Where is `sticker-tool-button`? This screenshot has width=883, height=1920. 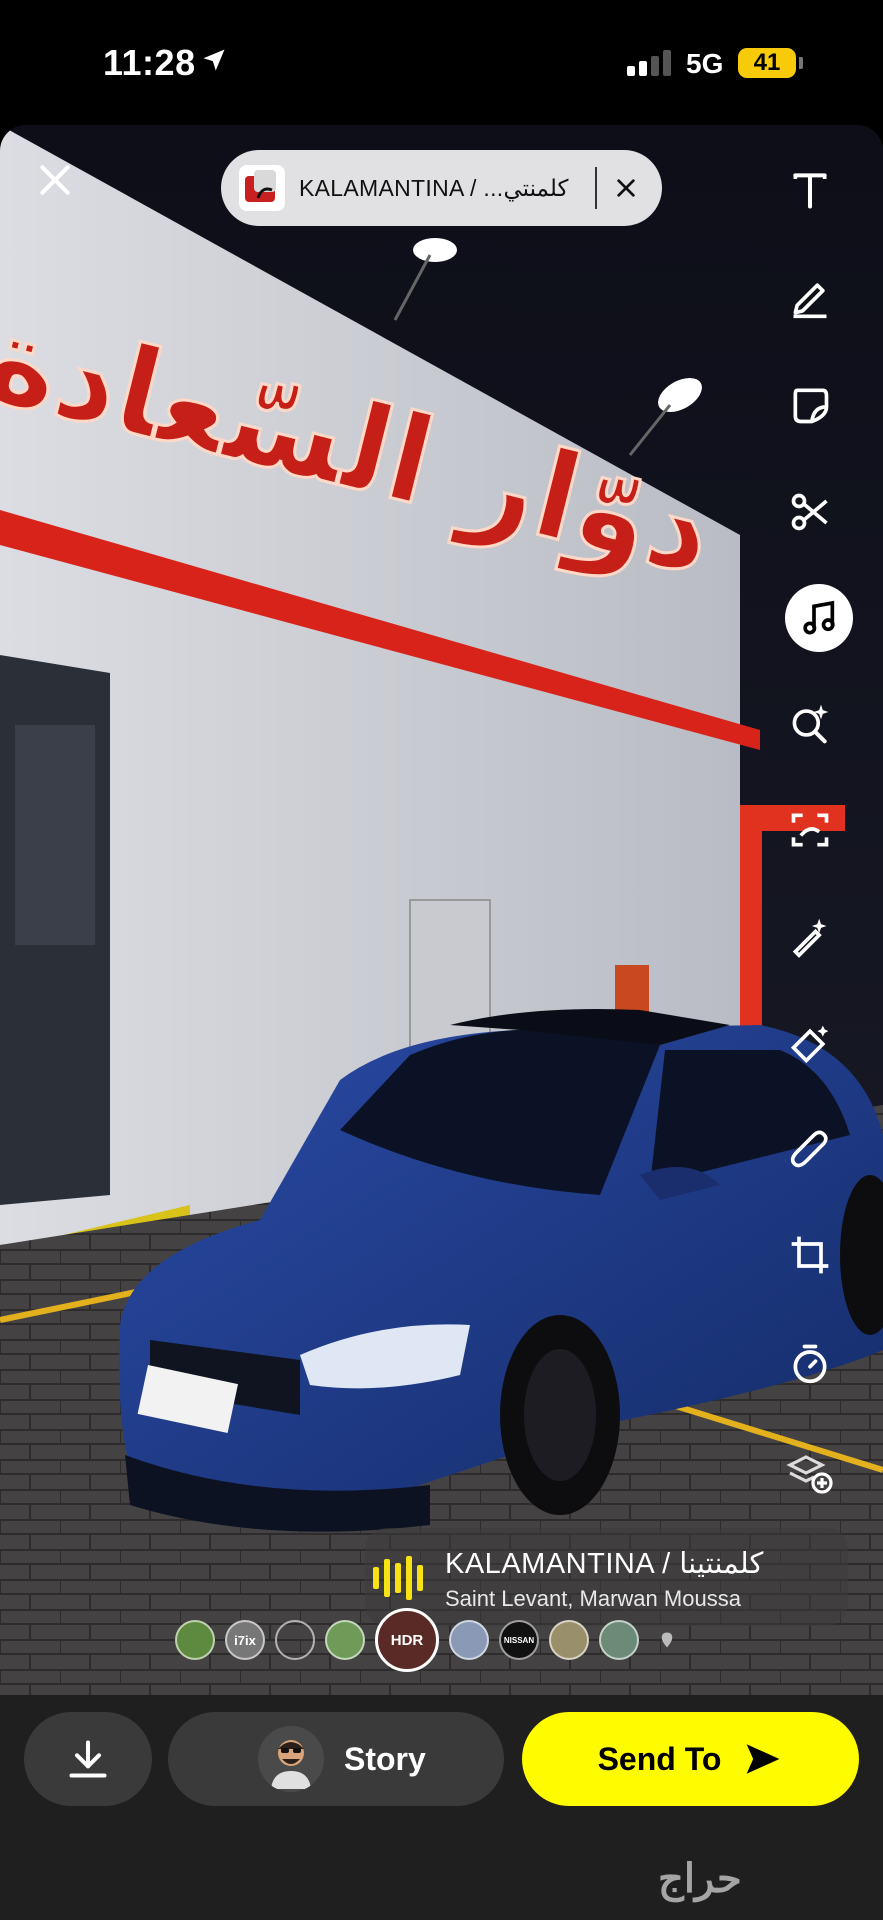
sticker-tool-button is located at coordinates (810, 405).